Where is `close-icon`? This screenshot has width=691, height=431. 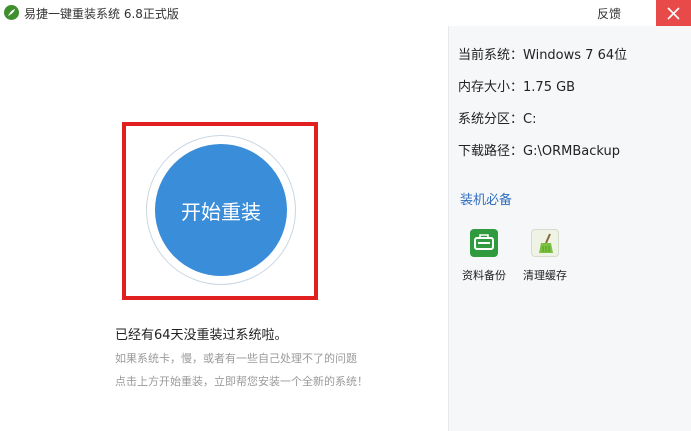 close-icon is located at coordinates (673, 13).